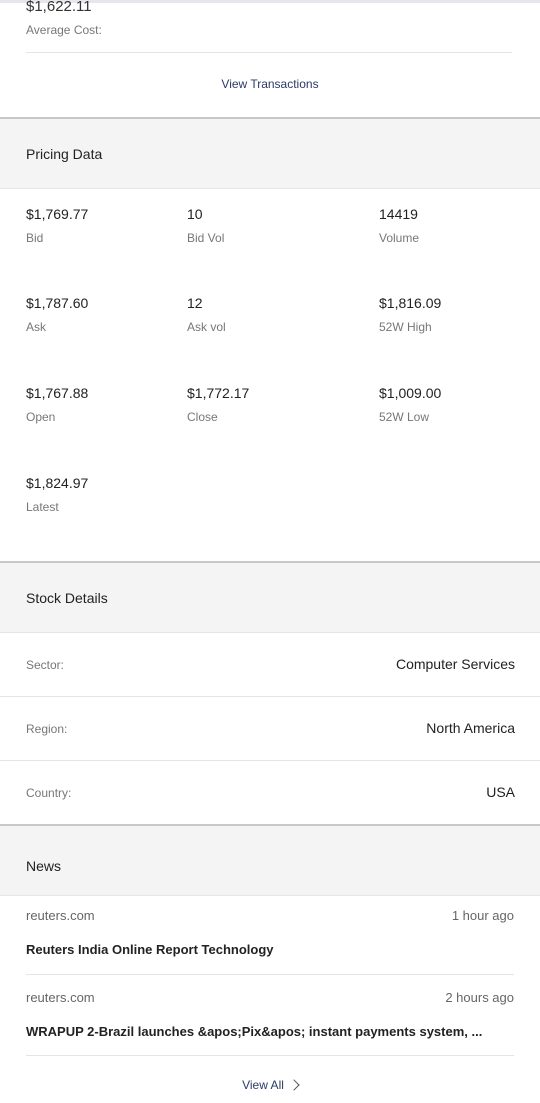 The width and height of the screenshot is (540, 1103). I want to click on bid-vol-value: 10, so click(195, 214).